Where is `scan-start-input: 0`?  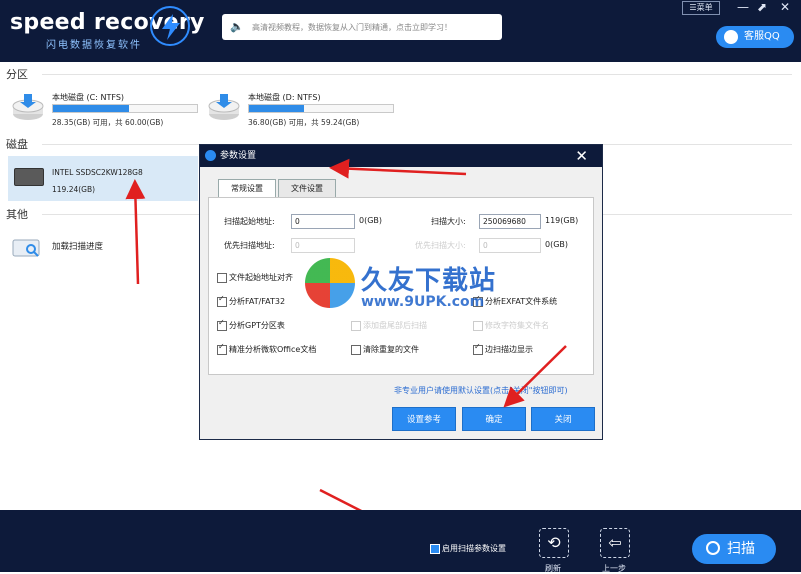 scan-start-input: 0 is located at coordinates (323, 221).